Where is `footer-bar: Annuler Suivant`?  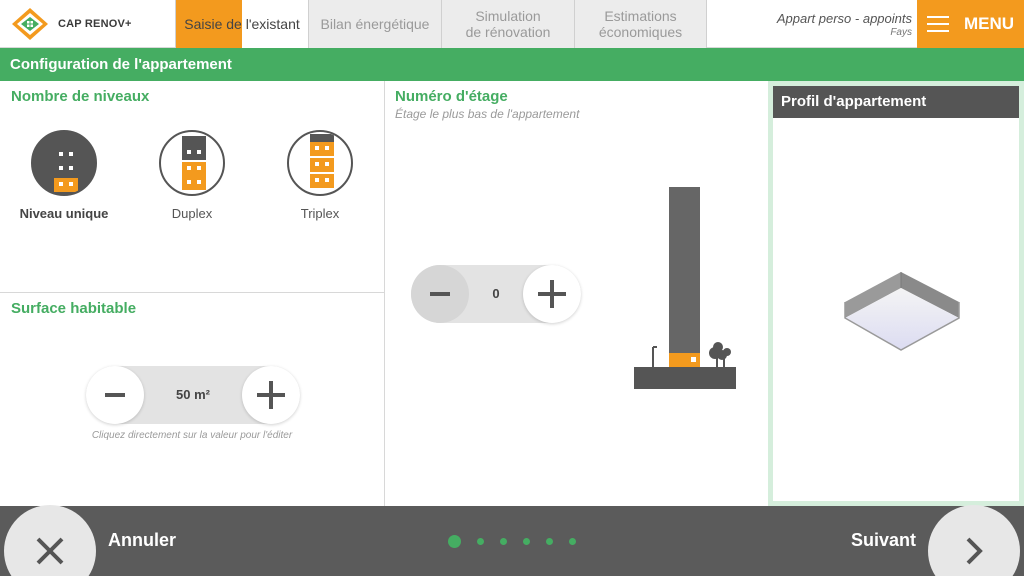 footer-bar: Annuler Suivant is located at coordinates (512, 540).